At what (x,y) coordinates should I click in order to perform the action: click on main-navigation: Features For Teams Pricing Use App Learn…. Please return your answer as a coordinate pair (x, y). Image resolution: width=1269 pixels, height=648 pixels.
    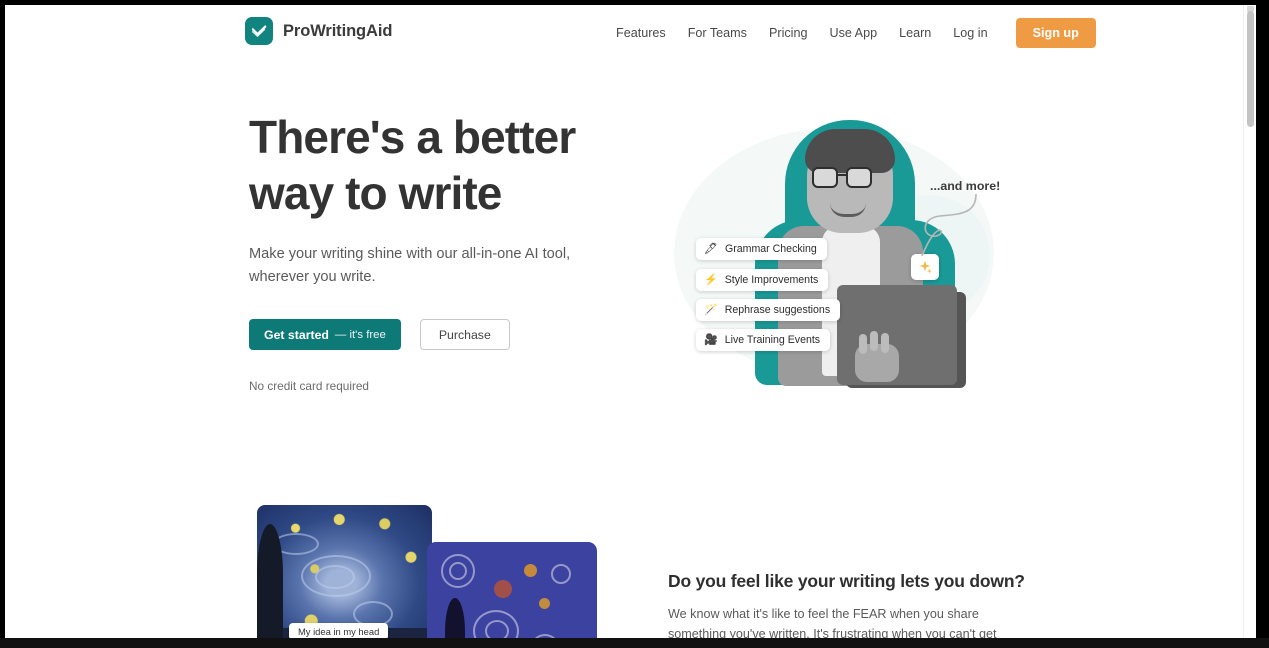
    Looking at the image, I should click on (850, 33).